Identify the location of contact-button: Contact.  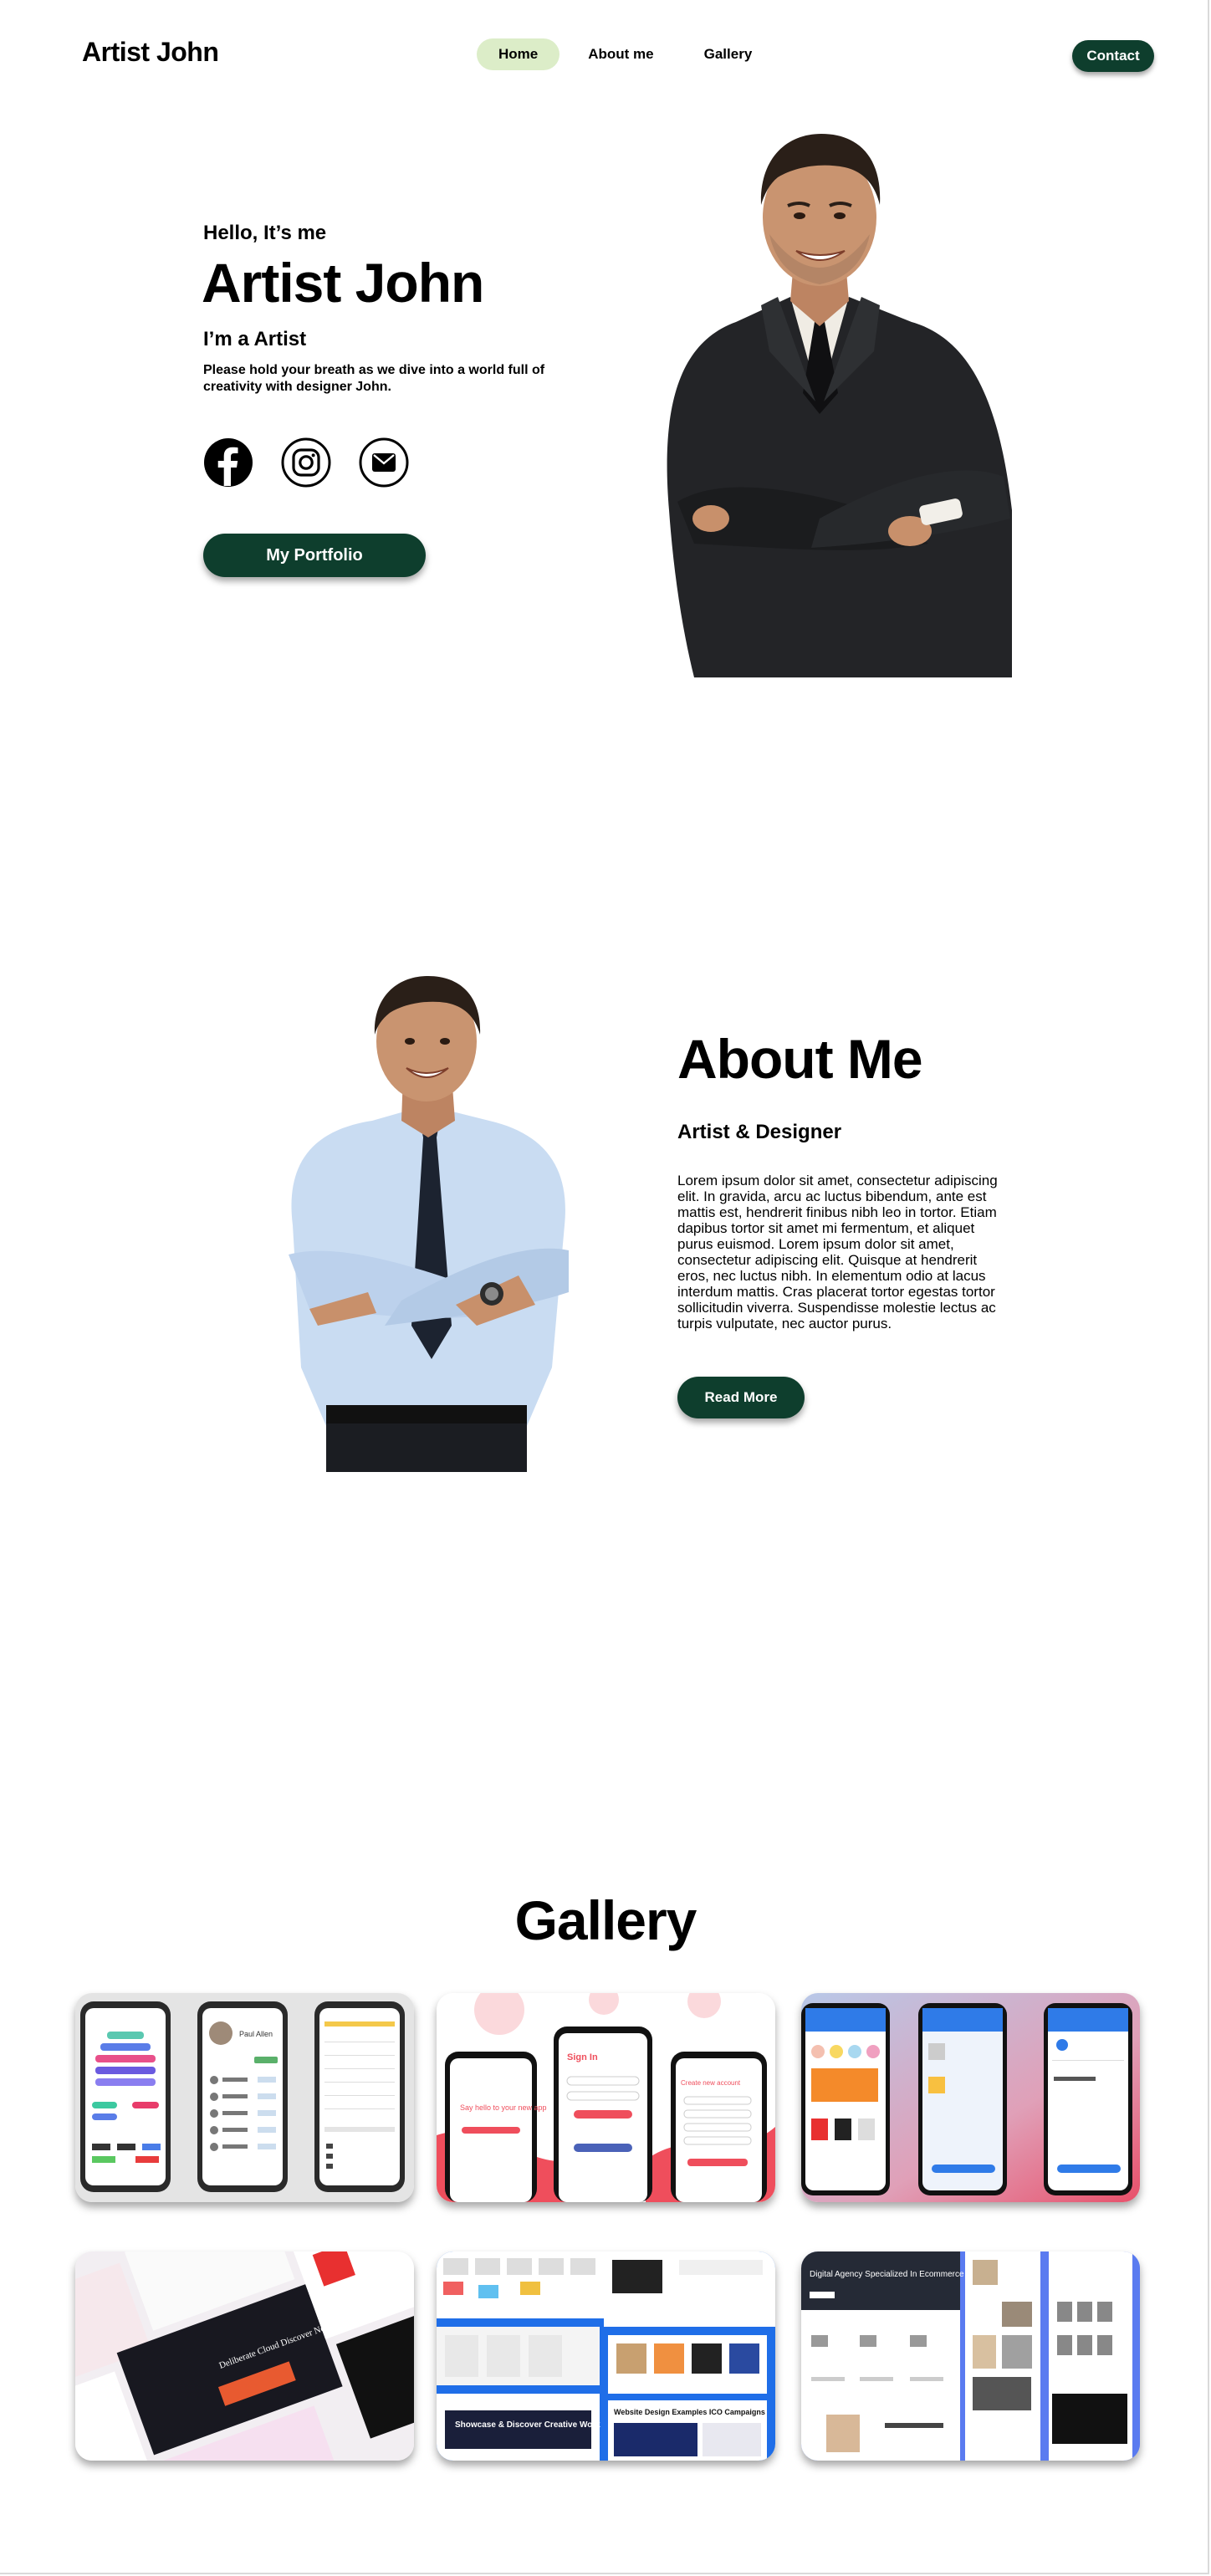
(1113, 56).